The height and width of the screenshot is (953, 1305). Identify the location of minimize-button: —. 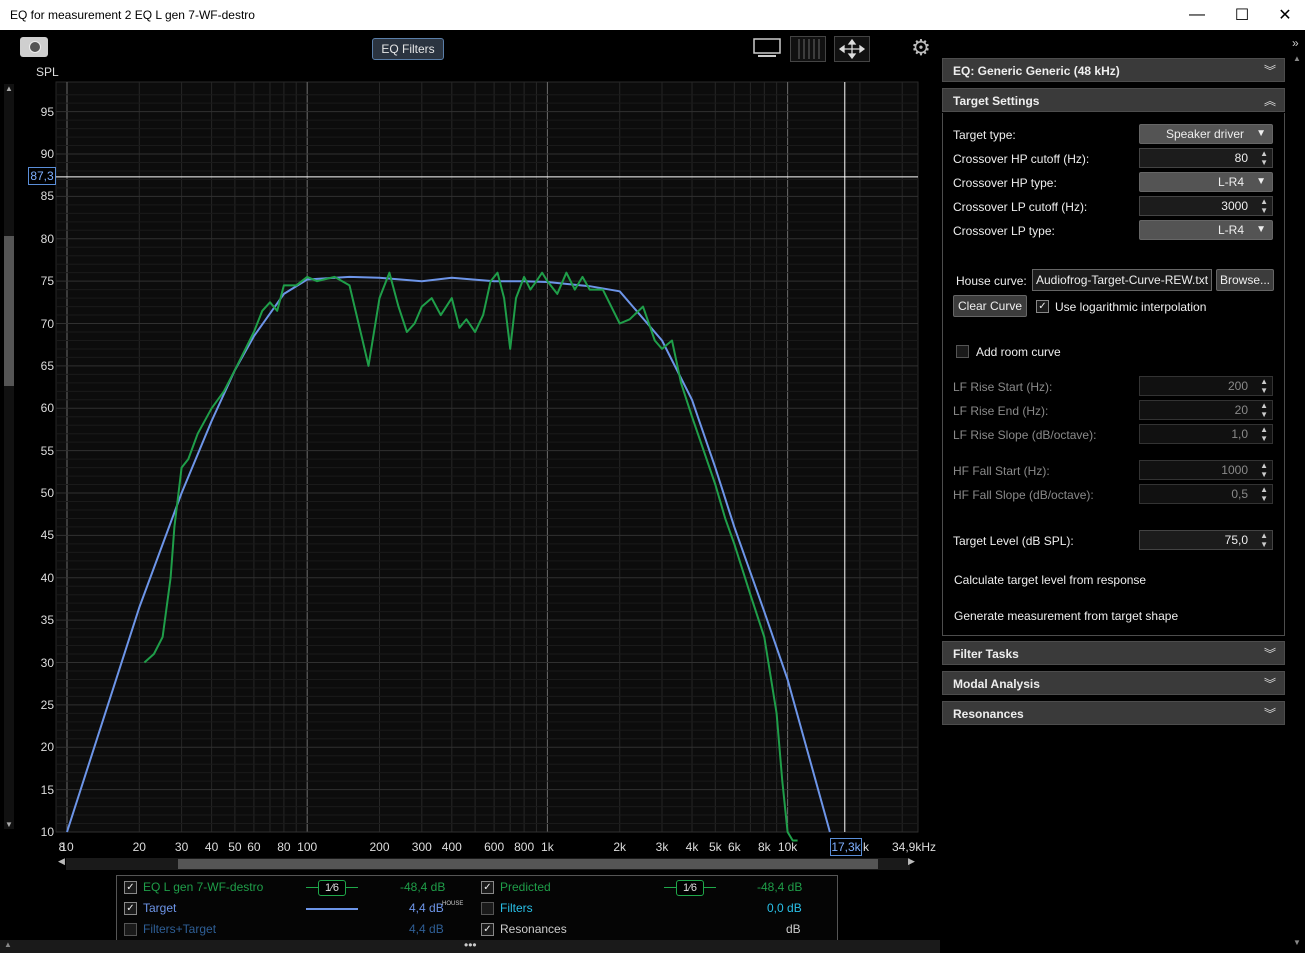
(1197, 15).